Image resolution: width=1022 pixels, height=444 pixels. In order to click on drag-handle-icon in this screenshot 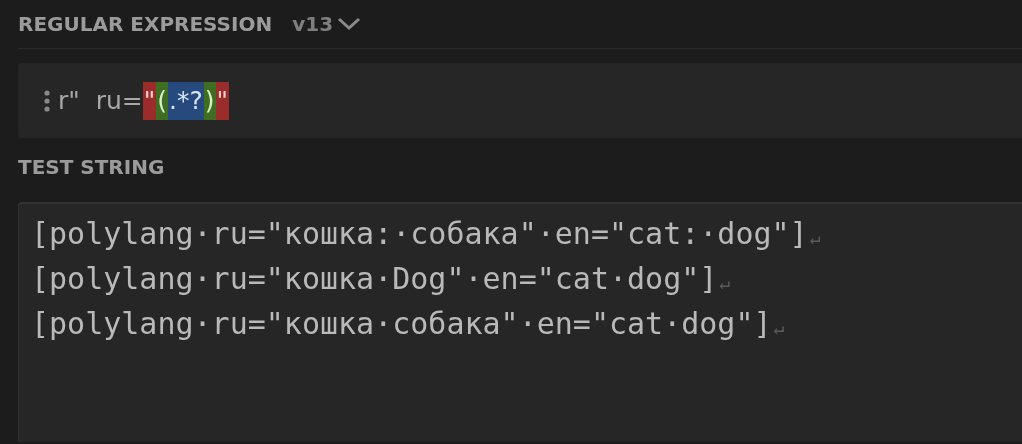, I will do `click(47, 100)`.